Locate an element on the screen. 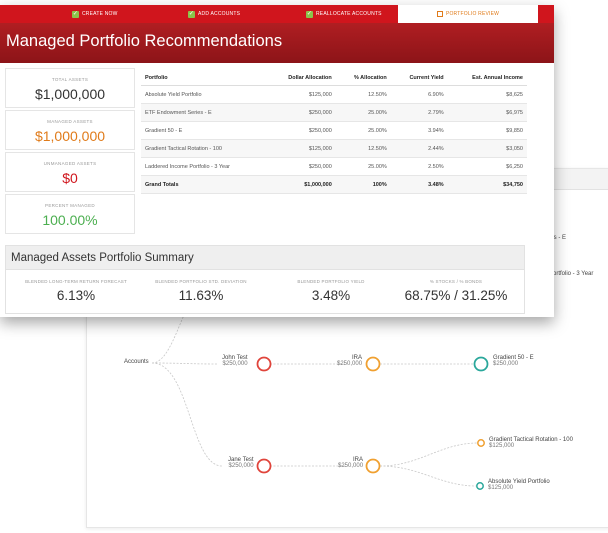  gradient-50-node is located at coordinates (481, 364).